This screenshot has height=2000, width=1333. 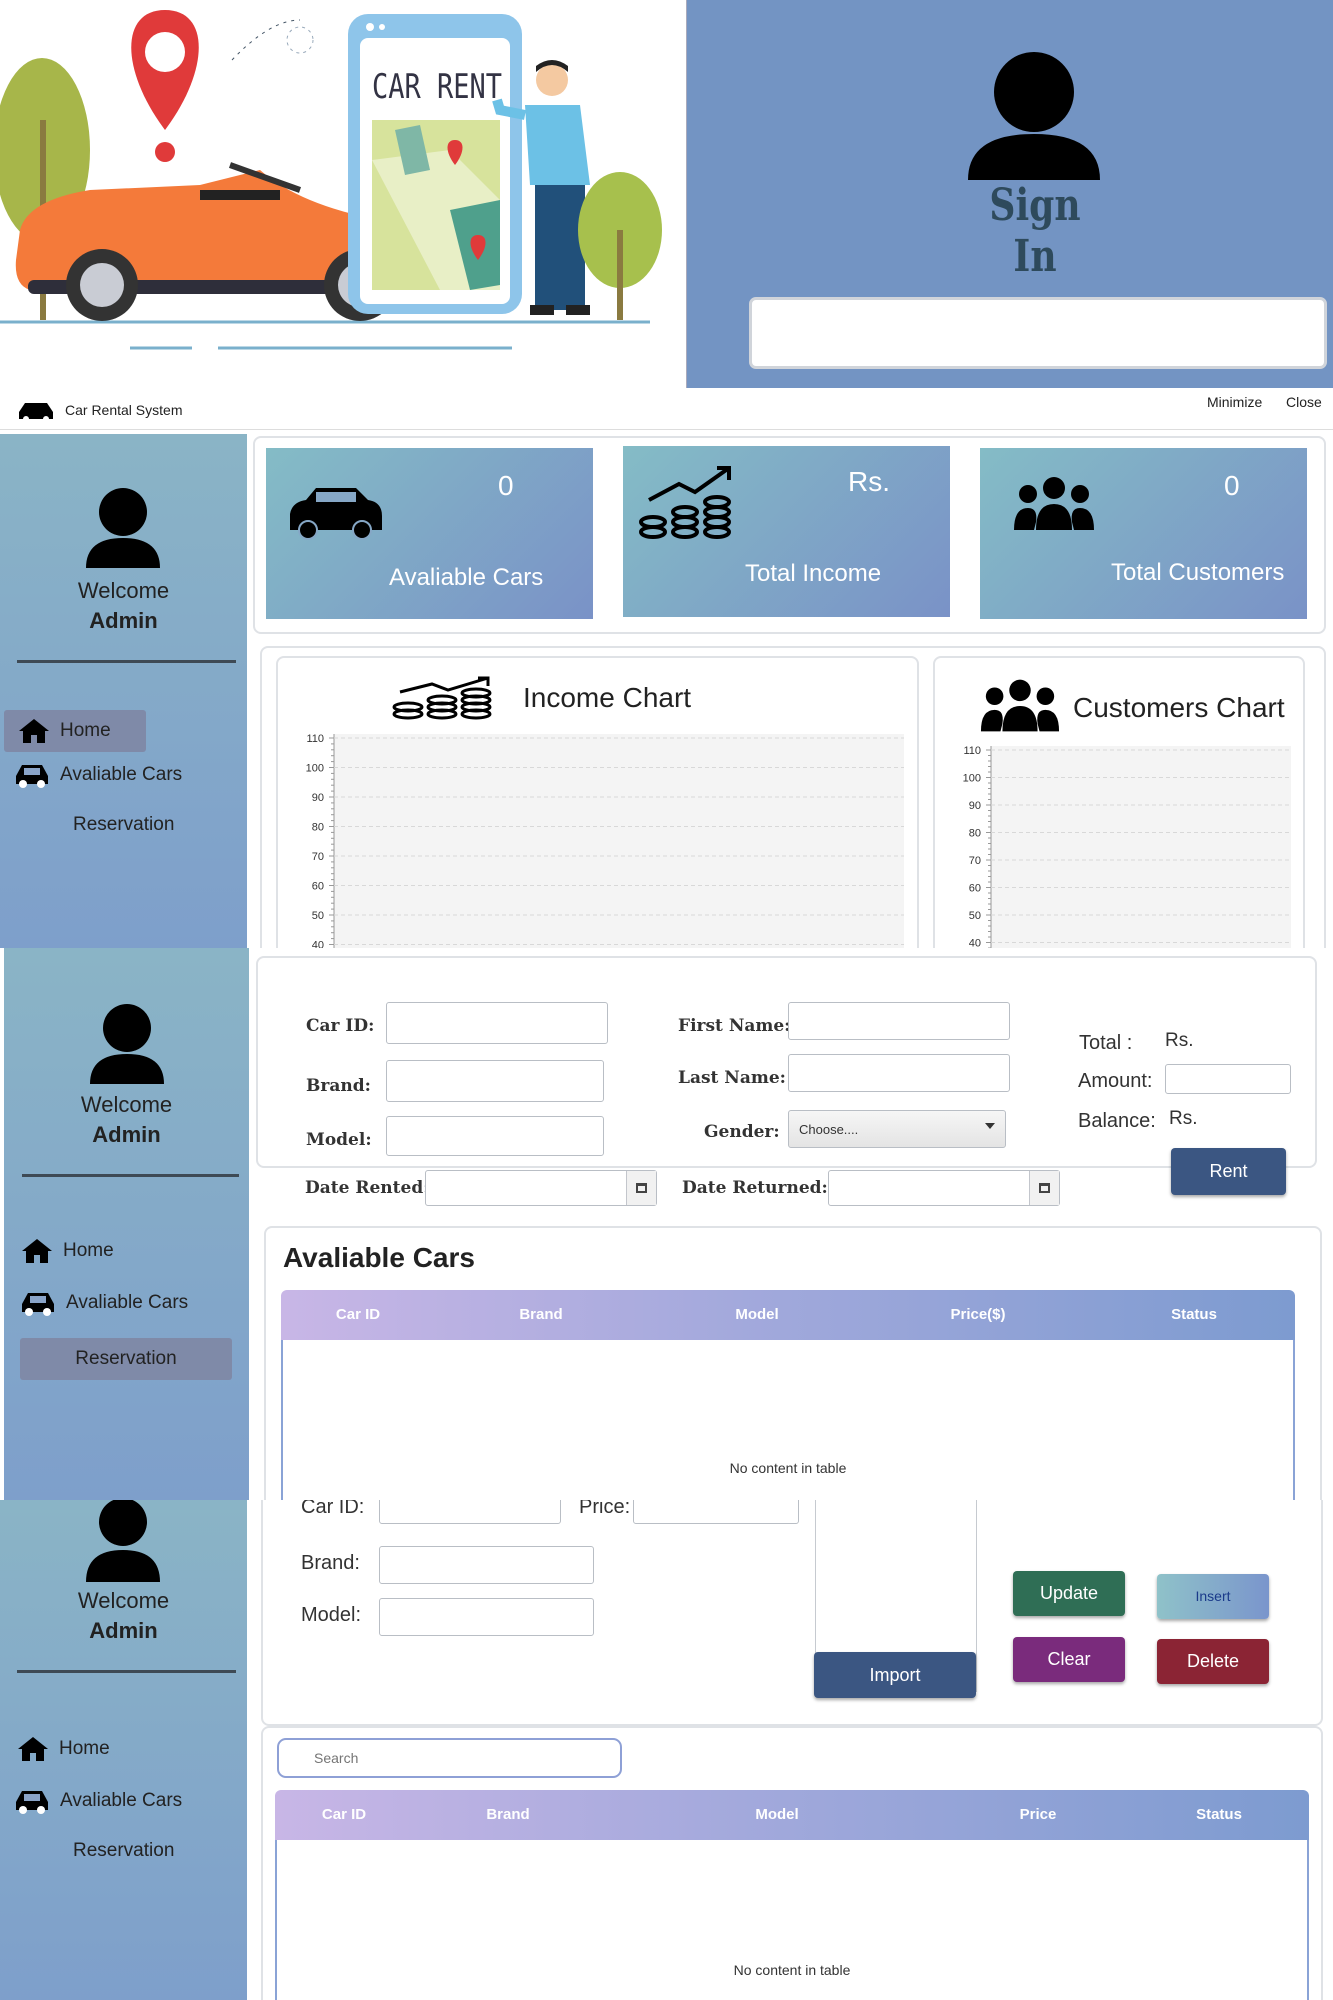 I want to click on first-name-label: First Name:, so click(x=734, y=1026).